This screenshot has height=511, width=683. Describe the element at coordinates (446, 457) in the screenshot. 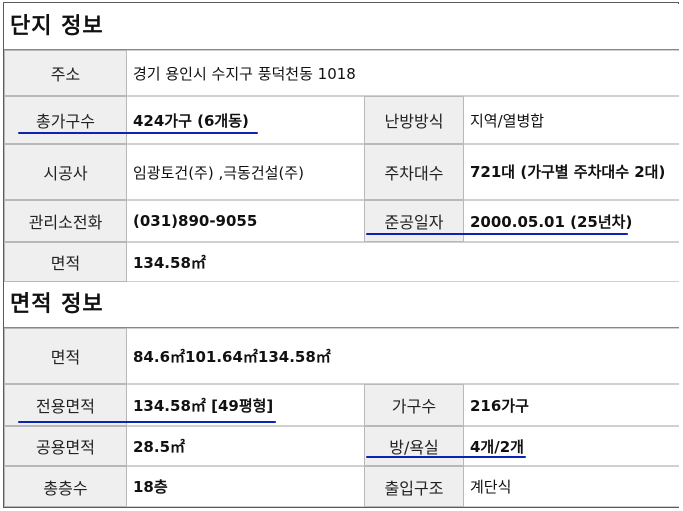

I see `annotation-underline-rooms` at that location.